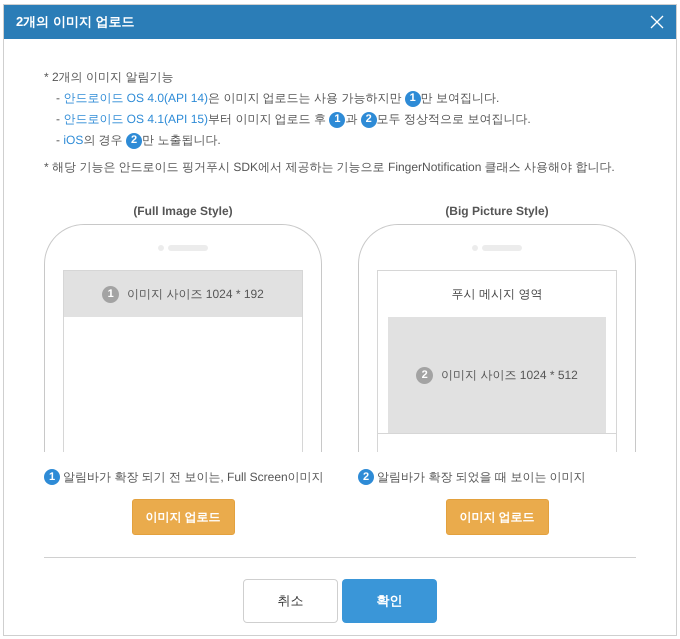  I want to click on style-label: (Full Image Style), so click(183, 211).